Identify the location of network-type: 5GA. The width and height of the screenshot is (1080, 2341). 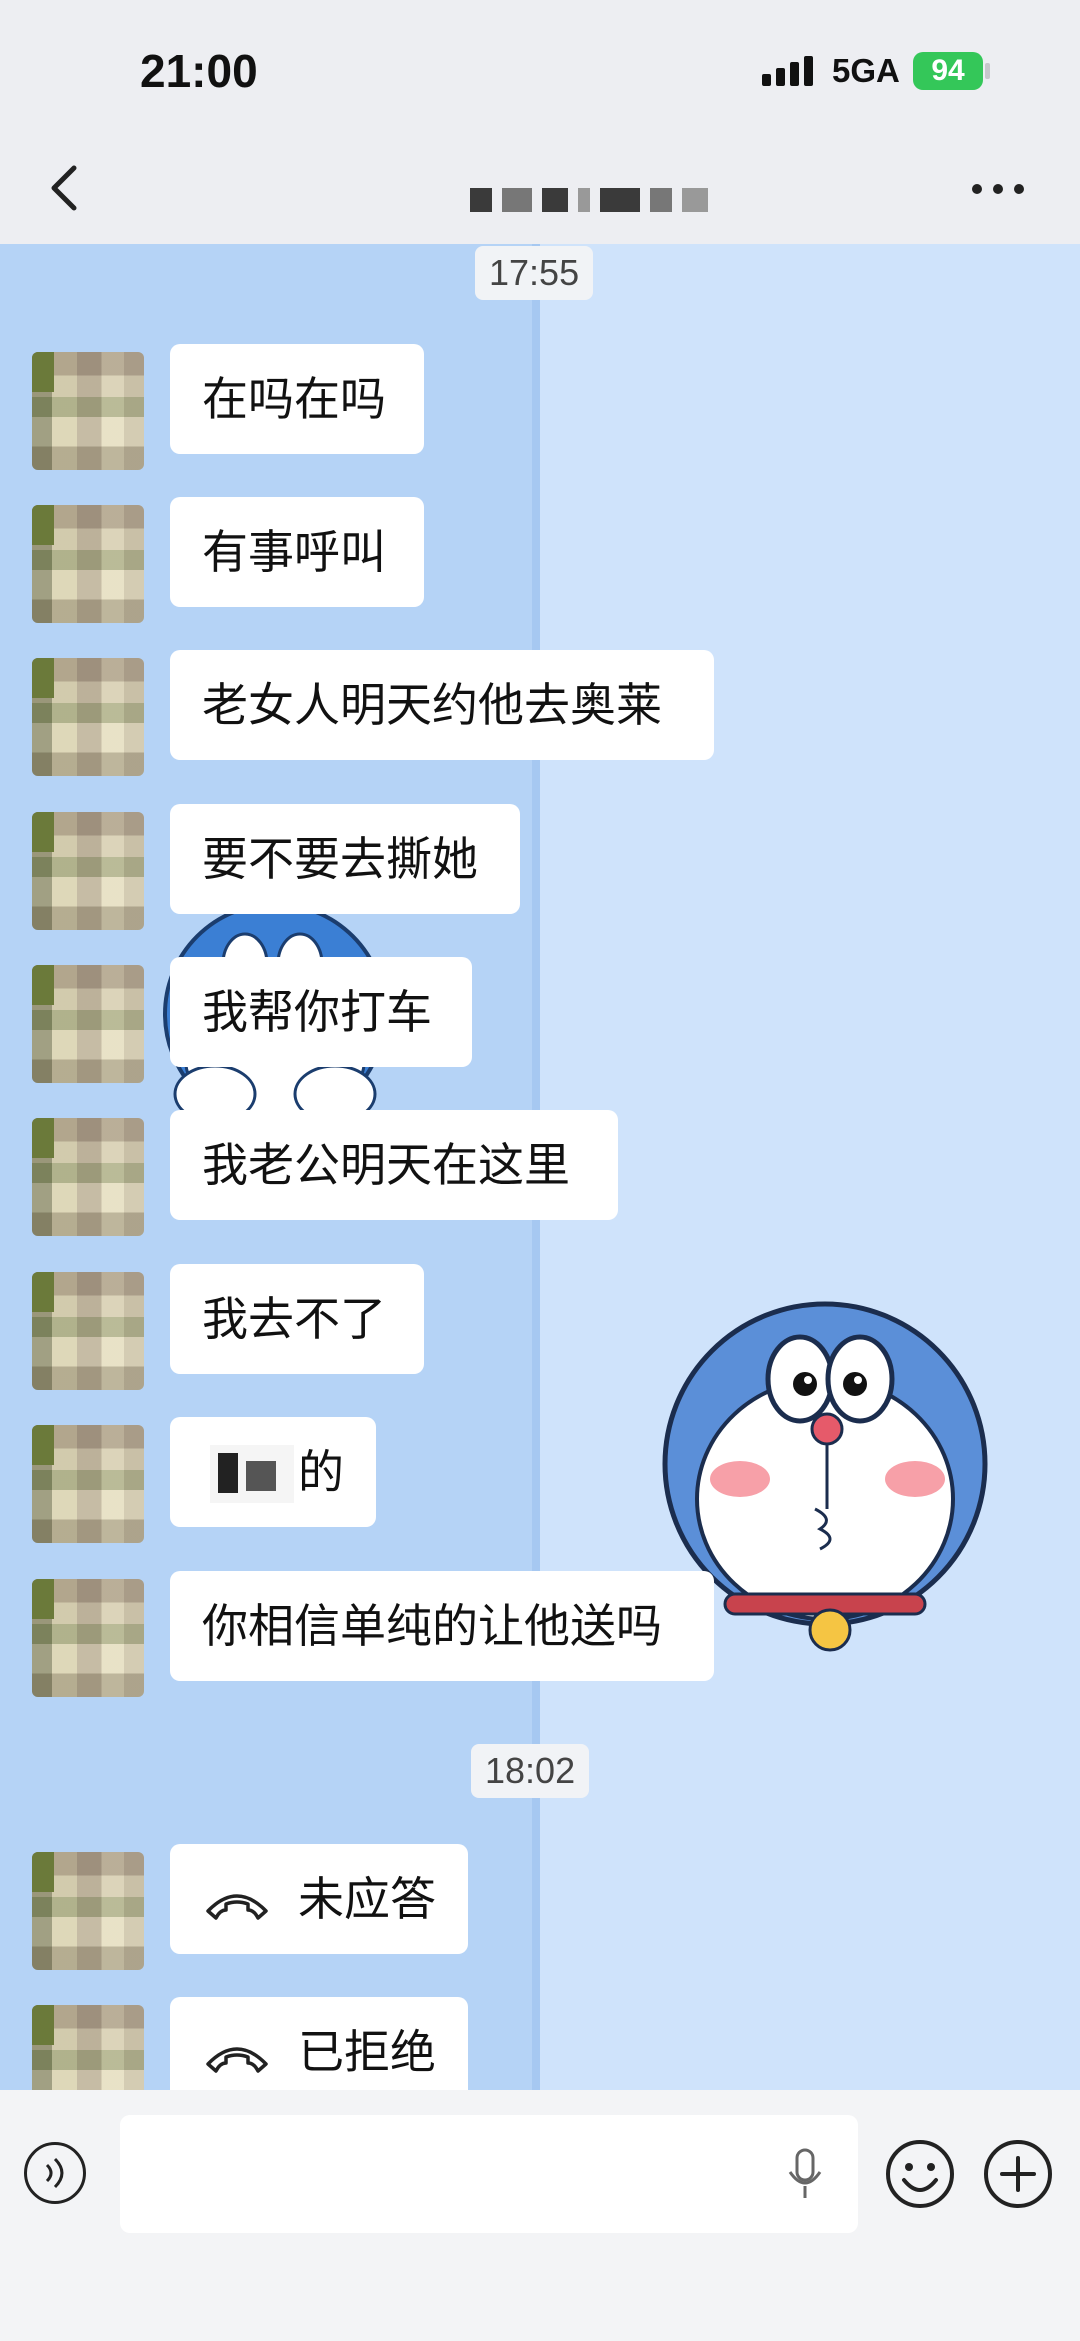
(866, 70).